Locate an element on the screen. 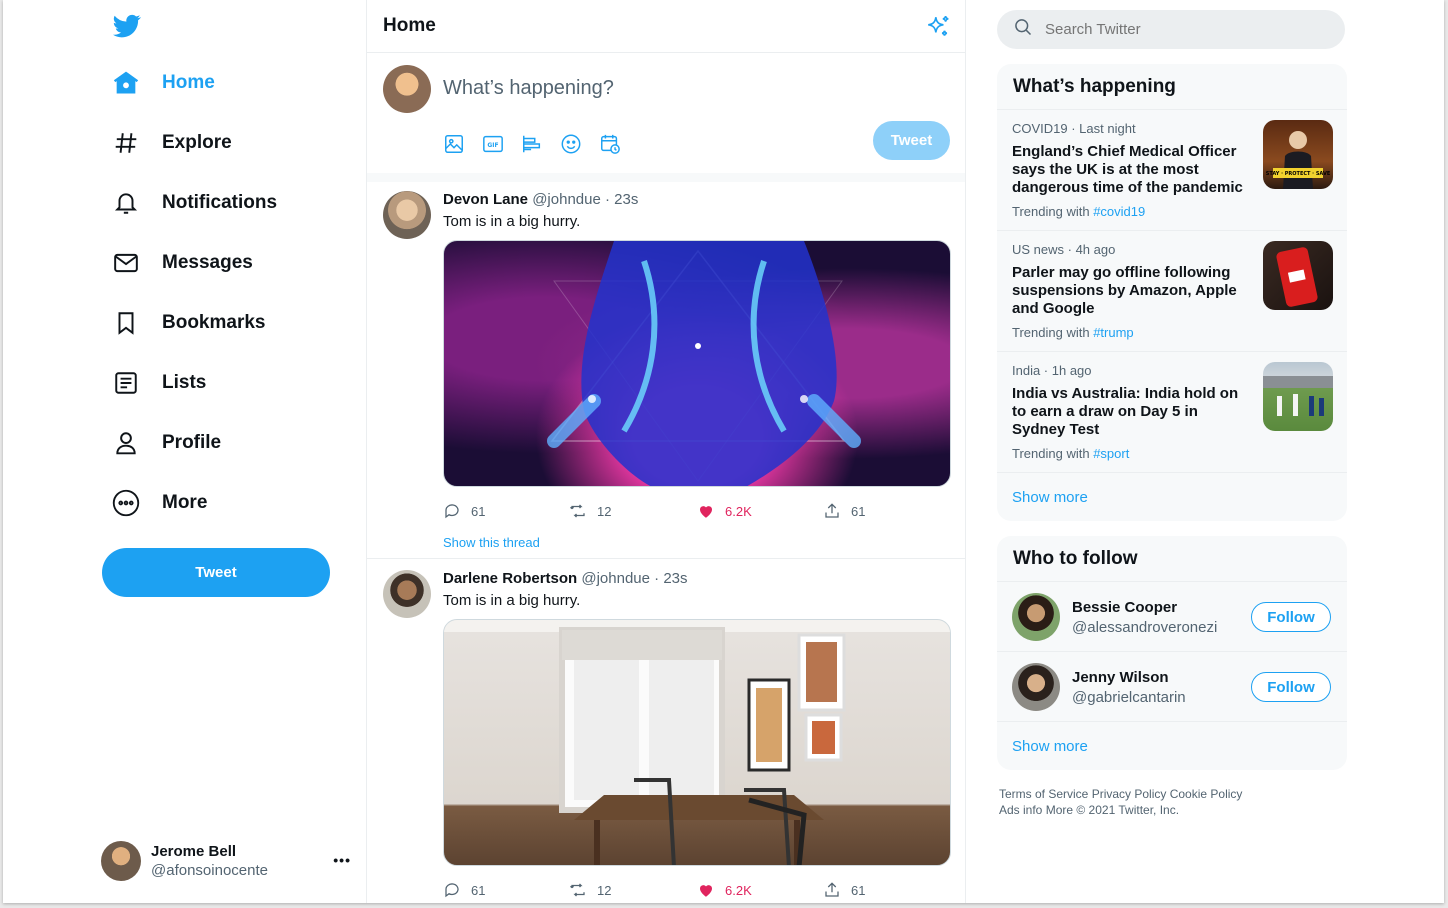  retweet-count: 12 is located at coordinates (604, 511).